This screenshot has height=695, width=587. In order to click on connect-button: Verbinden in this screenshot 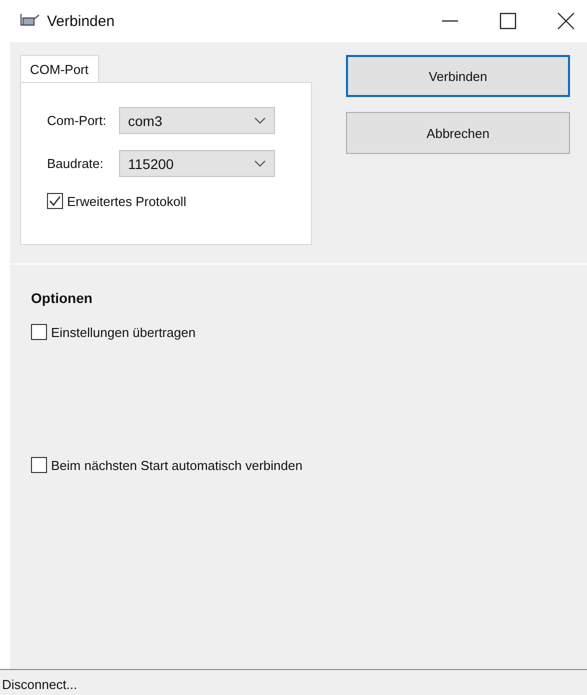, I will do `click(458, 76)`.